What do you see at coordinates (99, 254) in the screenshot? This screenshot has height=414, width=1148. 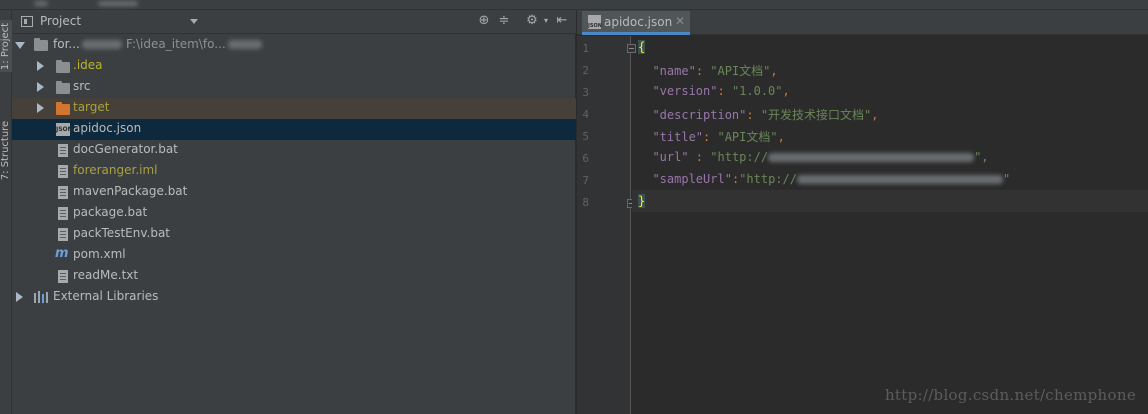 I see `tree-item-label: pom.xml` at bounding box center [99, 254].